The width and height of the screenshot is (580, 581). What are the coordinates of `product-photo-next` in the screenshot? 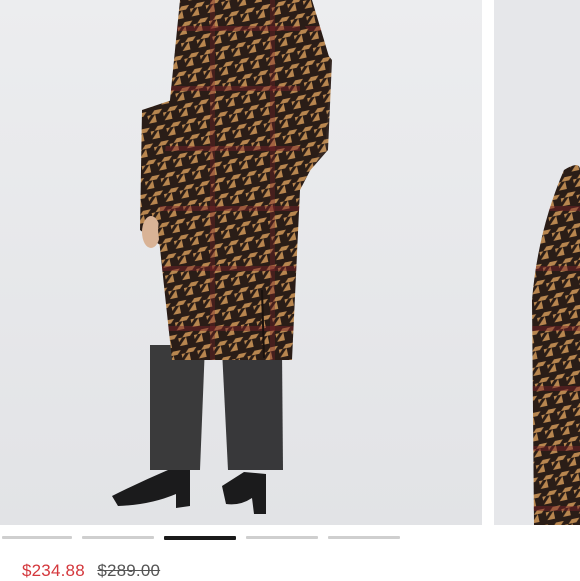 It's located at (537, 262).